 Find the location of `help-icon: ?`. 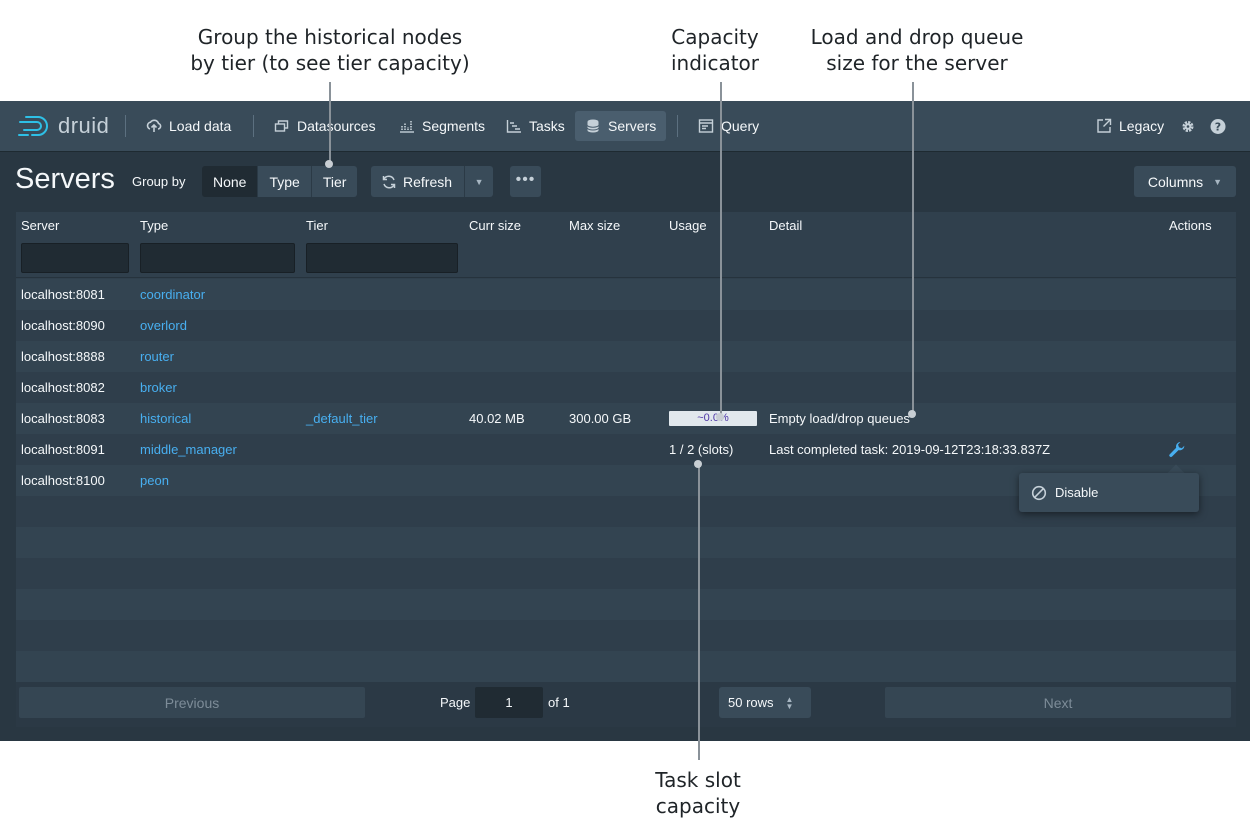

help-icon: ? is located at coordinates (1218, 126).